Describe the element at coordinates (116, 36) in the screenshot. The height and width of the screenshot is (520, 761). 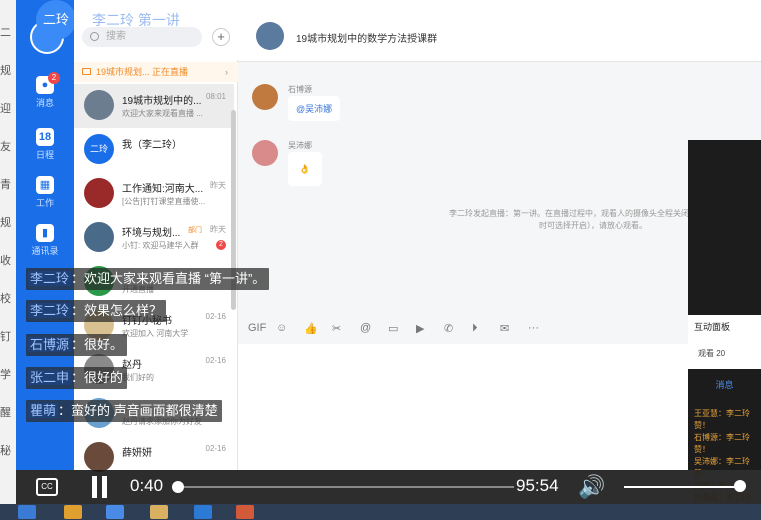
I see `search-placeholder: 搜索` at that location.